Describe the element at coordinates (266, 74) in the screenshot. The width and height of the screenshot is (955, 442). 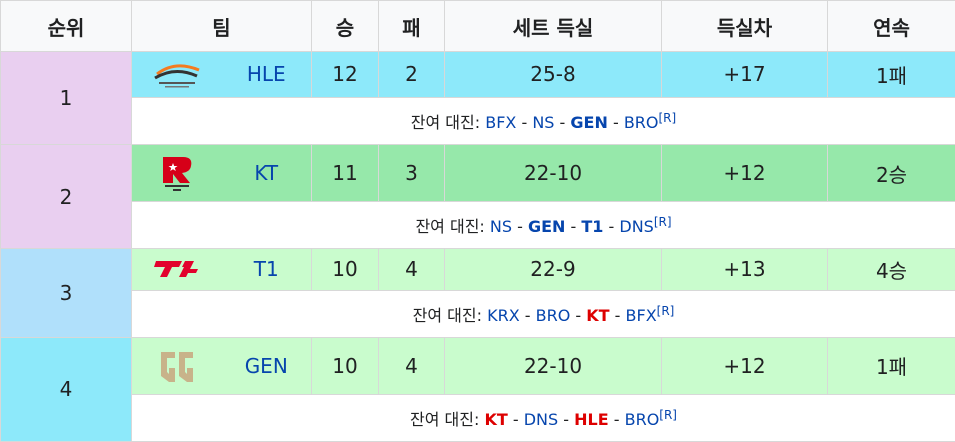
I see `team-name-link: HLE` at that location.